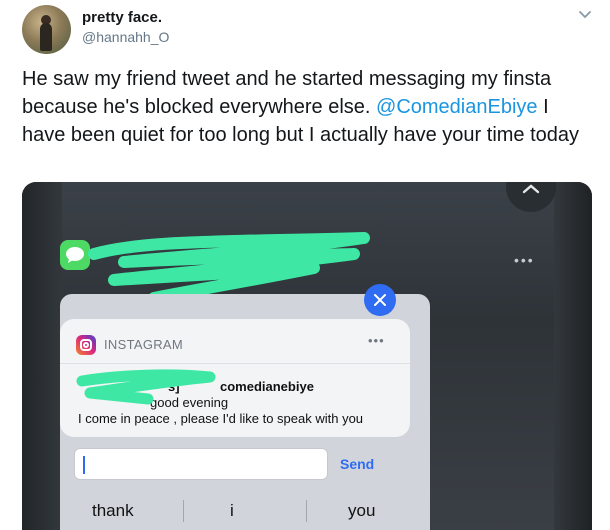 This screenshot has width=610, height=530. I want to click on messages-header, so click(313, 267).